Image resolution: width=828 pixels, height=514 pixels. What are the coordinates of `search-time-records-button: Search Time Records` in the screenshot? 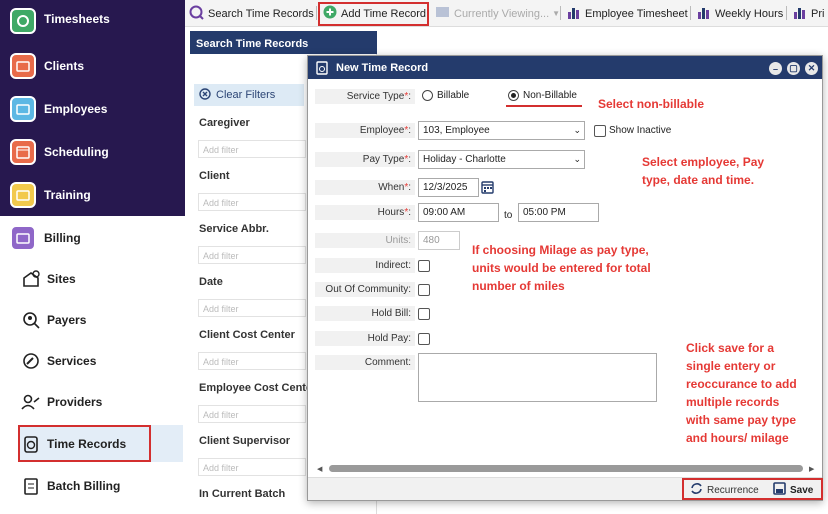 It's located at (251, 13).